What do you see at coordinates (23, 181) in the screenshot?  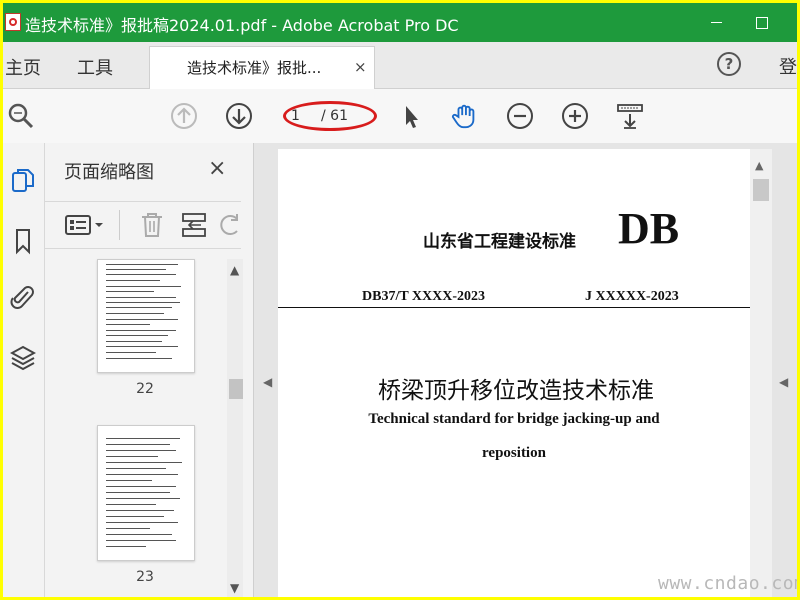 I see `page-thumbnails-icon` at bounding box center [23, 181].